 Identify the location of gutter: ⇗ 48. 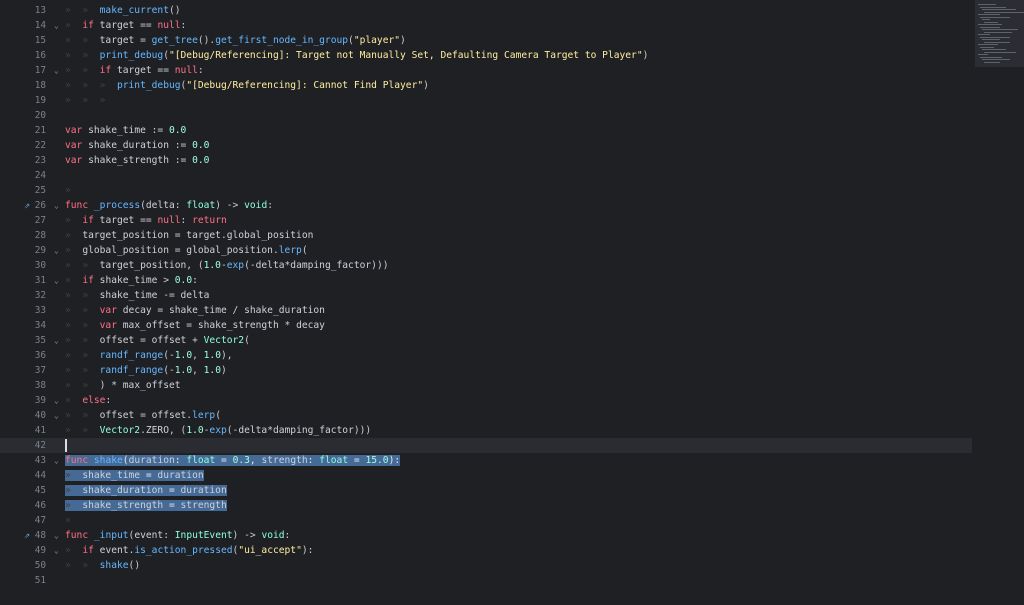
(25, 535).